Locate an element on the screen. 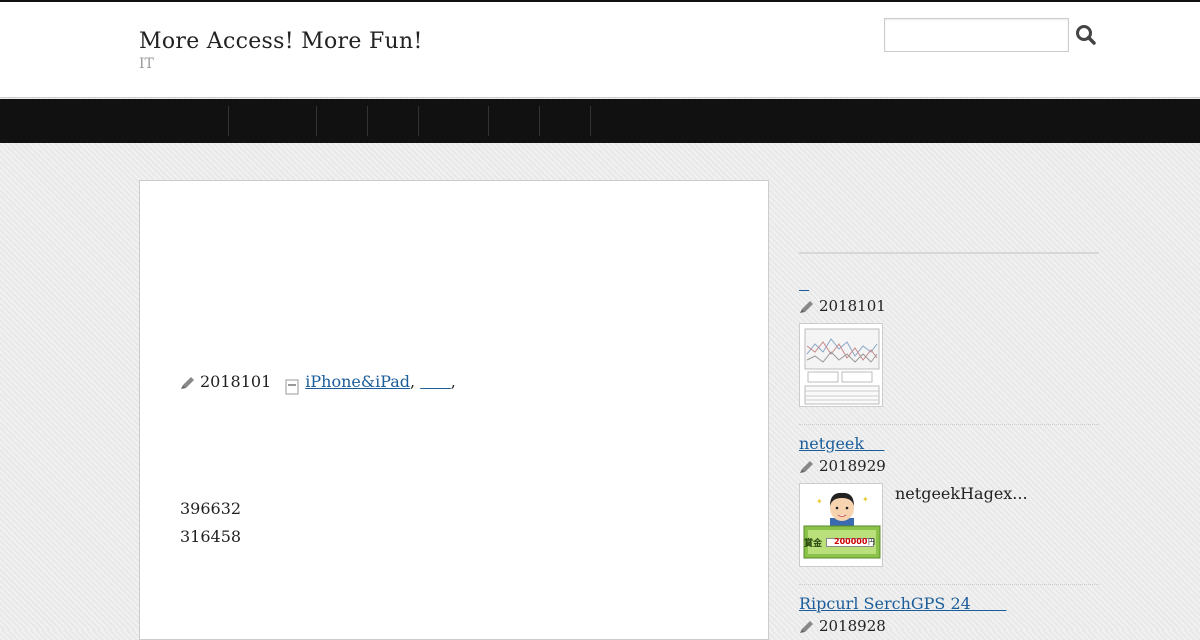 This screenshot has width=1200, height=640. sidebar-post-date: 2018101 is located at coordinates (852, 306).